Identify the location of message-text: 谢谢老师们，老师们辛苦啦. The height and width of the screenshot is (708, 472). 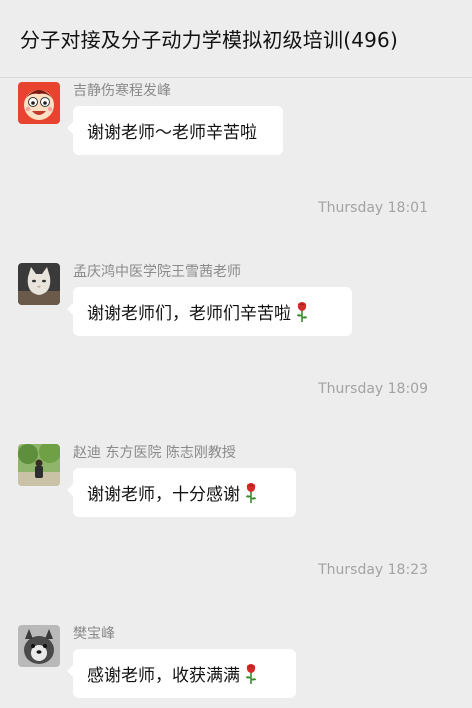
(189, 314).